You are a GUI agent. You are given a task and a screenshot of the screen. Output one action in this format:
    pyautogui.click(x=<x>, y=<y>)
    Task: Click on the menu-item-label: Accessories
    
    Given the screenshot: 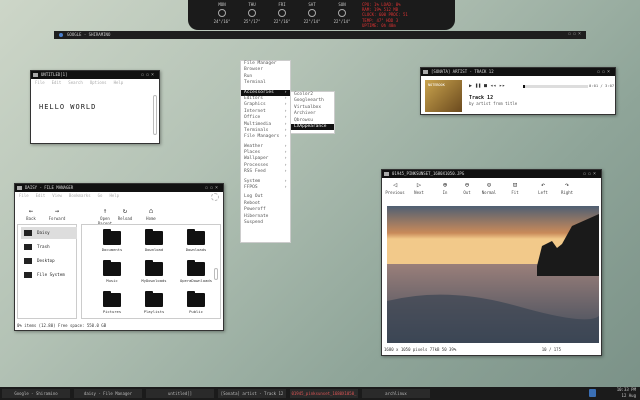 What is the action you would take?
    pyautogui.click(x=259, y=92)
    